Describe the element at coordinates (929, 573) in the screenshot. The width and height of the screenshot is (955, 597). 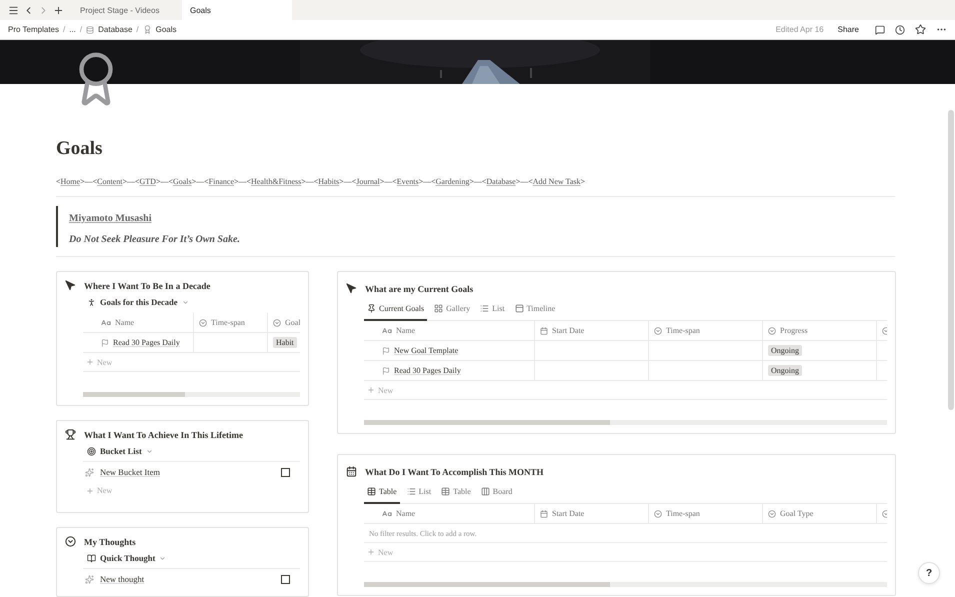
I see `help-button: ?` at that location.